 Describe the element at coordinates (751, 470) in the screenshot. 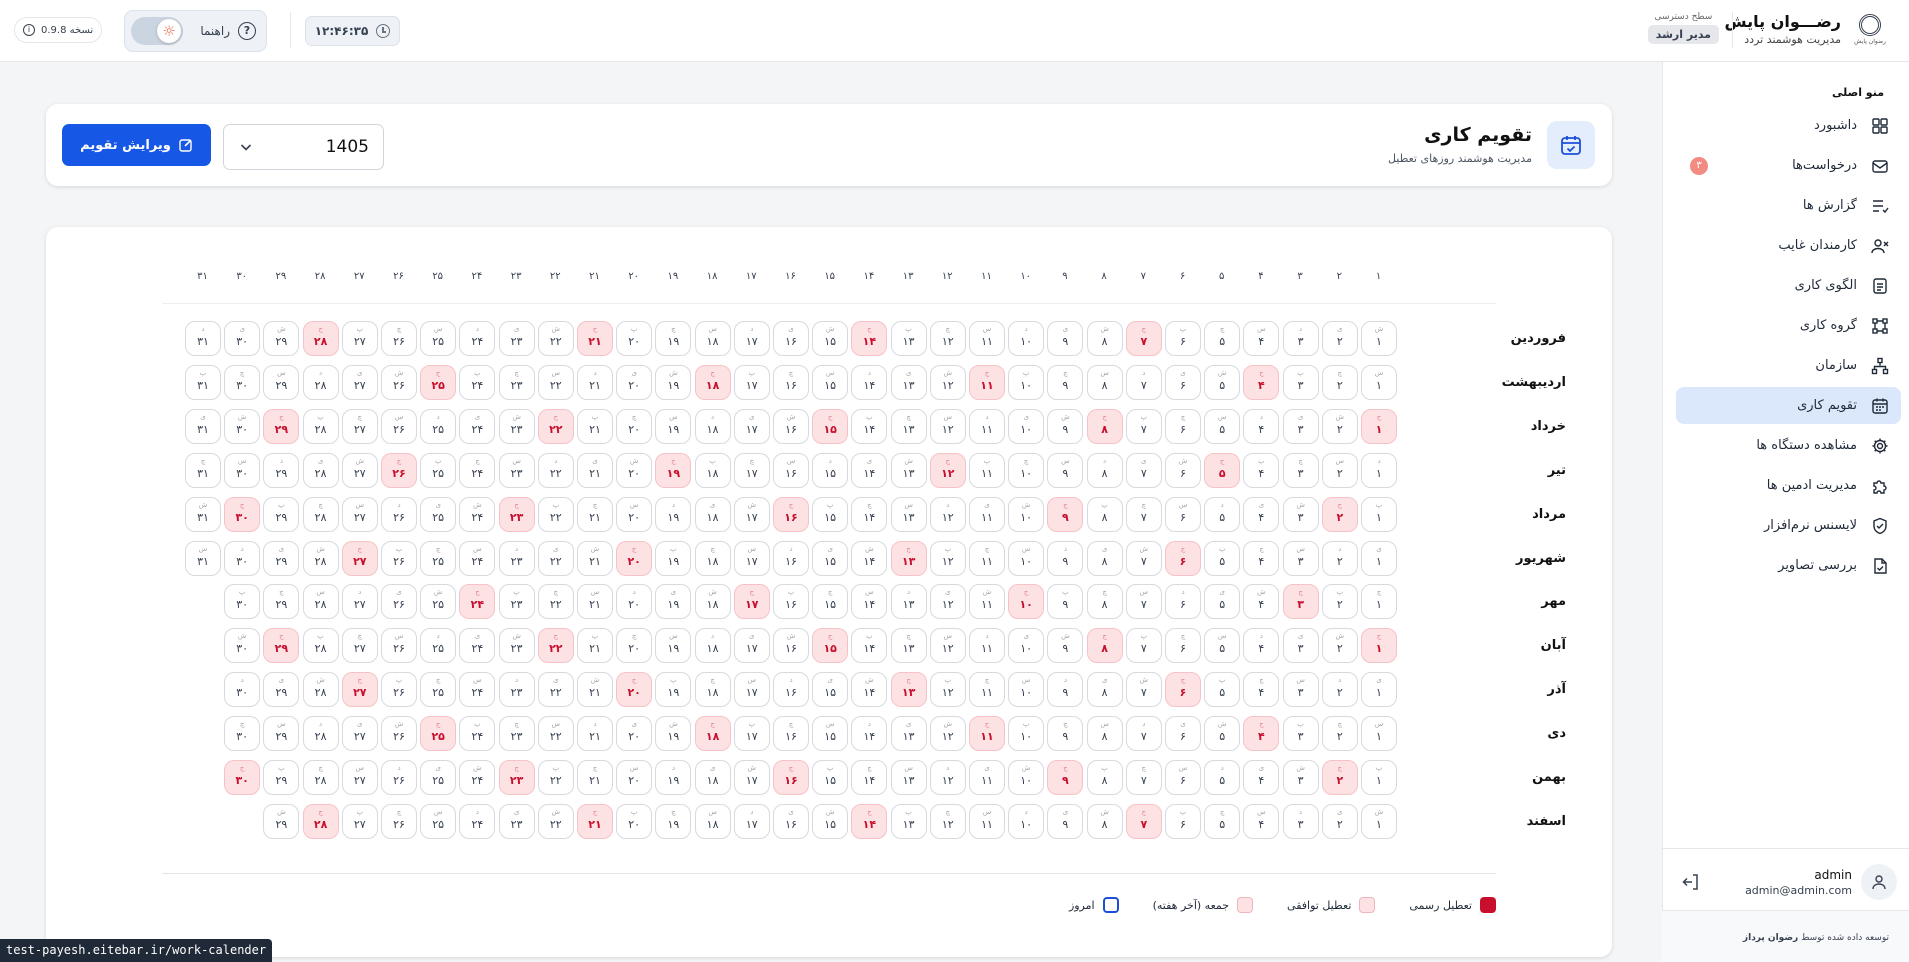

I see `day-cell: چ ۱۷` at that location.